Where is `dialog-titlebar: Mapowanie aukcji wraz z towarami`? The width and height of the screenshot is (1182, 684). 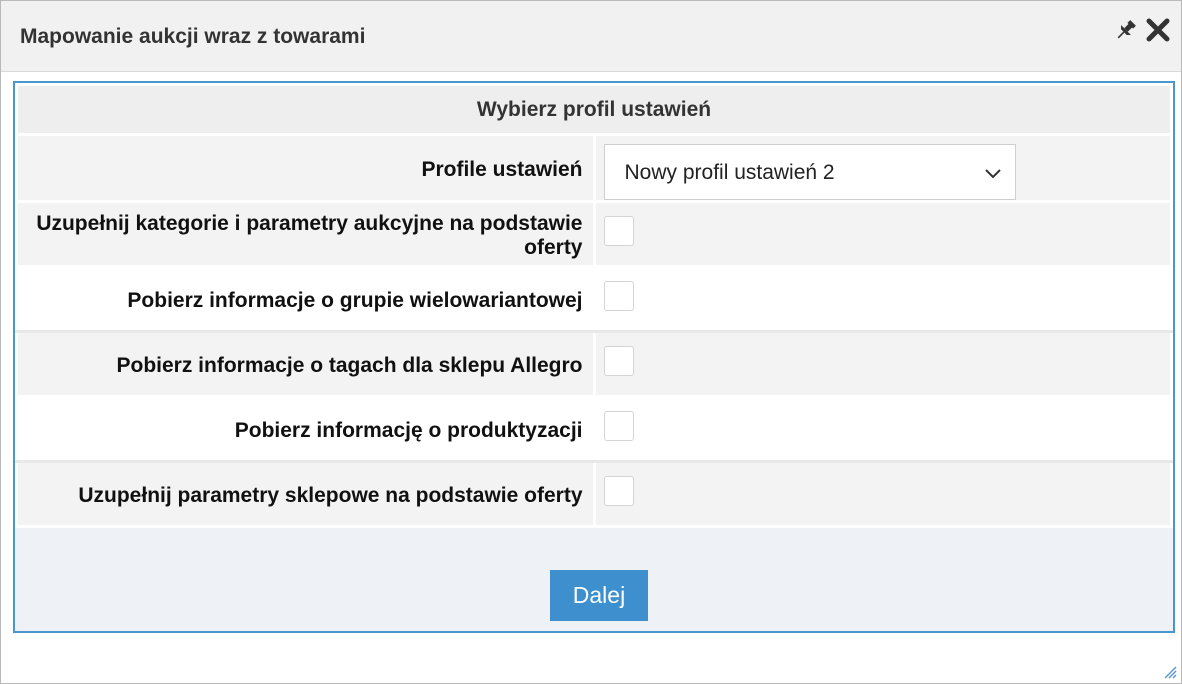
dialog-titlebar: Mapowanie aukcji wraz z towarami is located at coordinates (591, 36).